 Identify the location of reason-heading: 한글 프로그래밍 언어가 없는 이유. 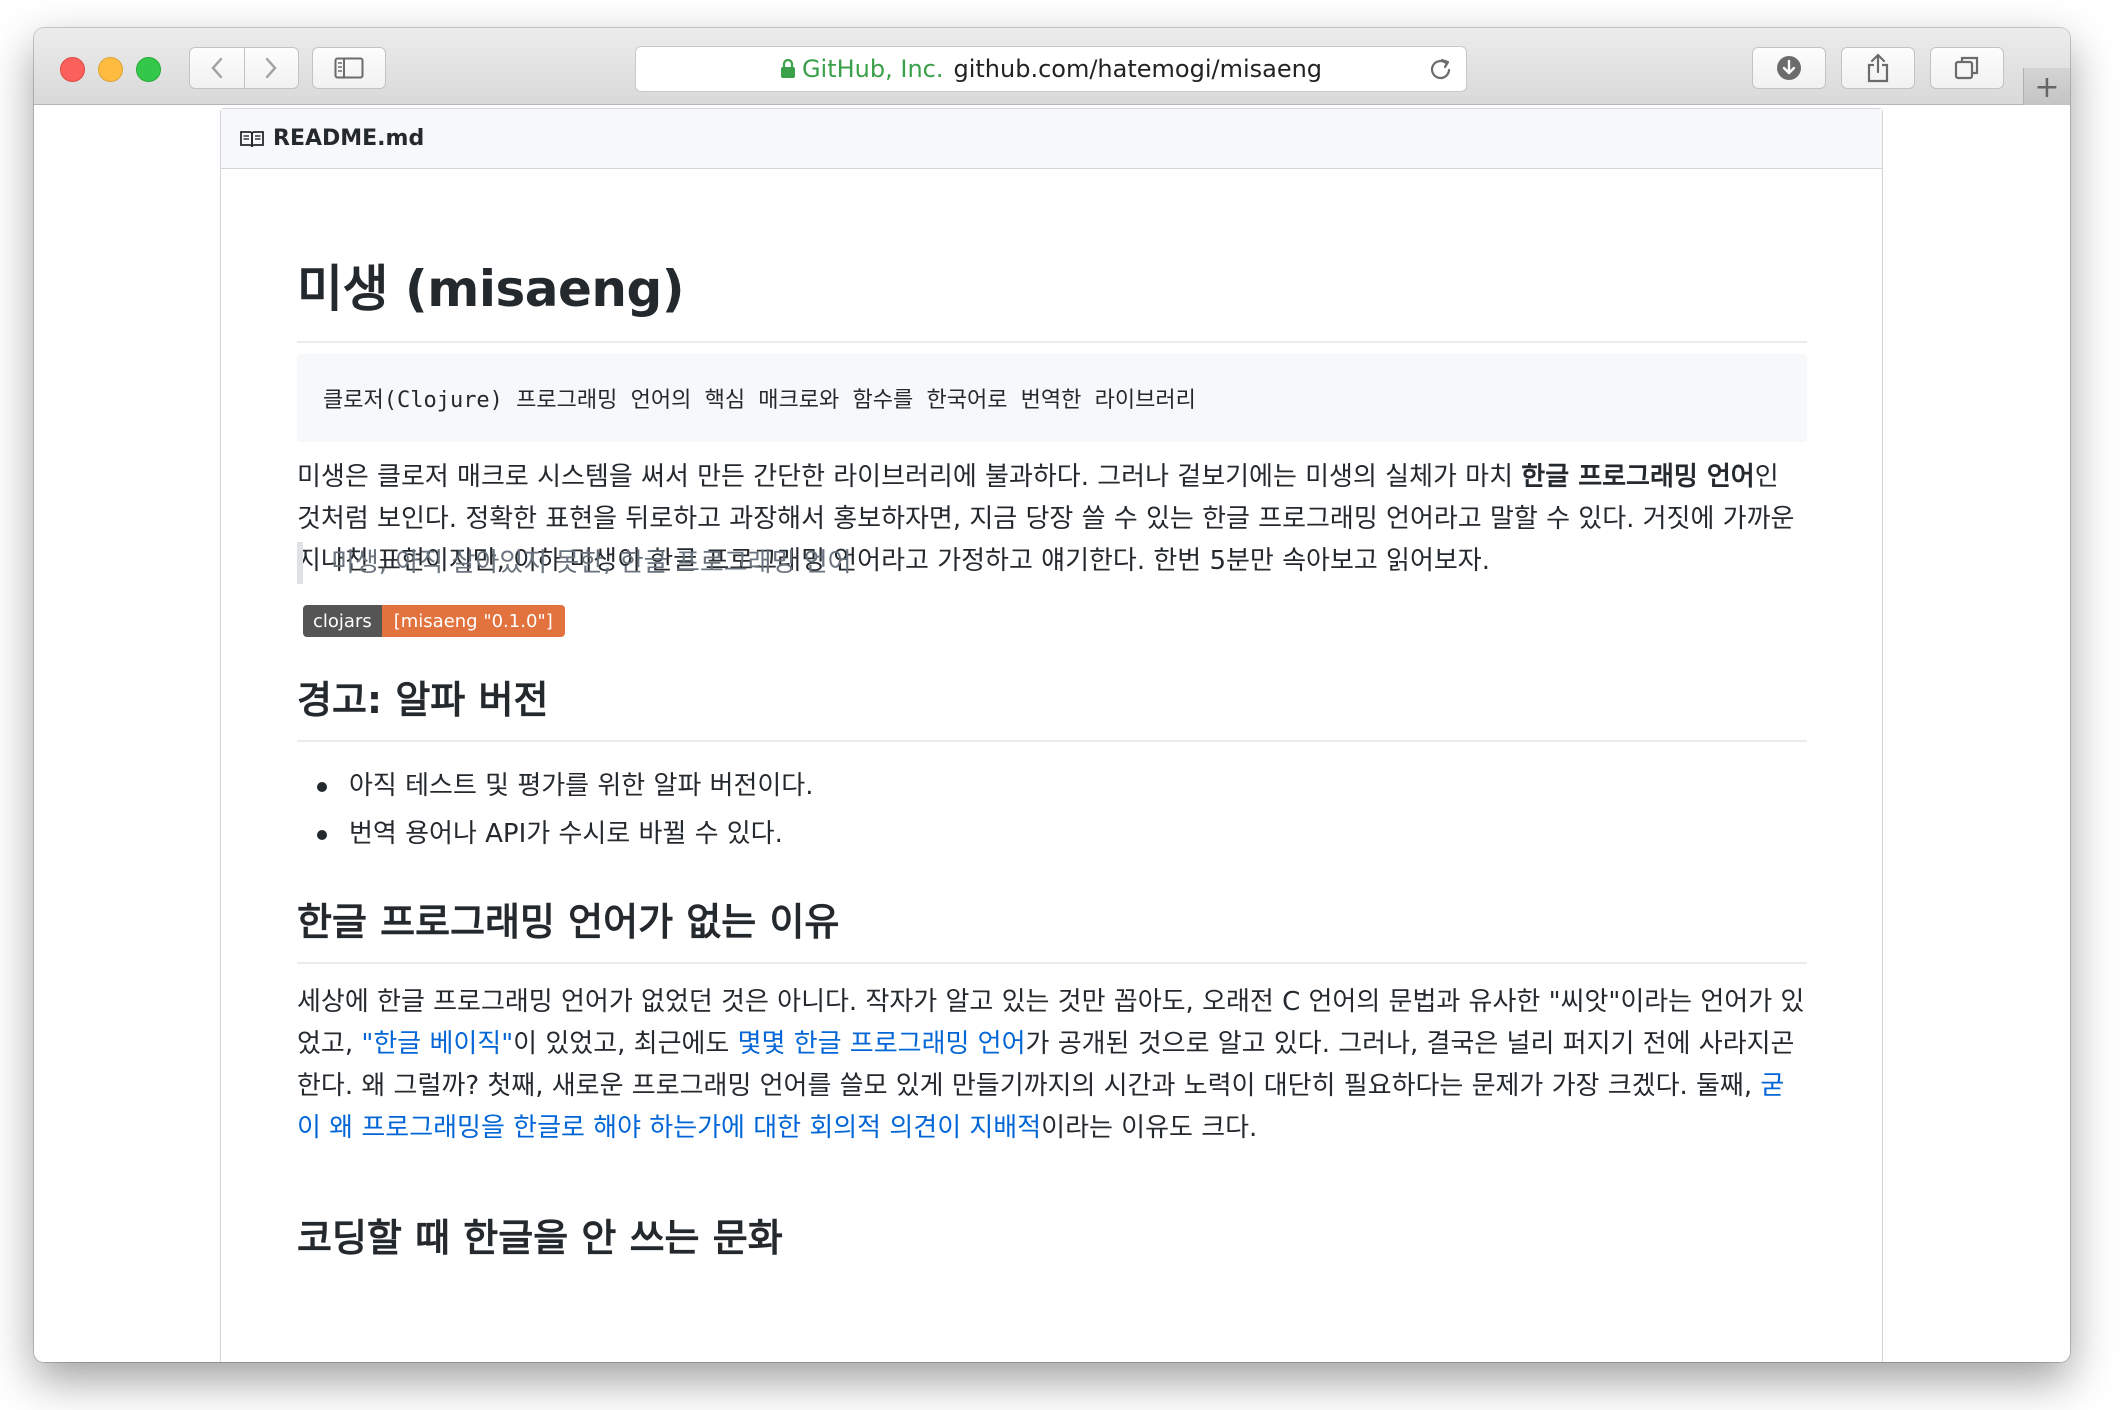
(1052, 927).